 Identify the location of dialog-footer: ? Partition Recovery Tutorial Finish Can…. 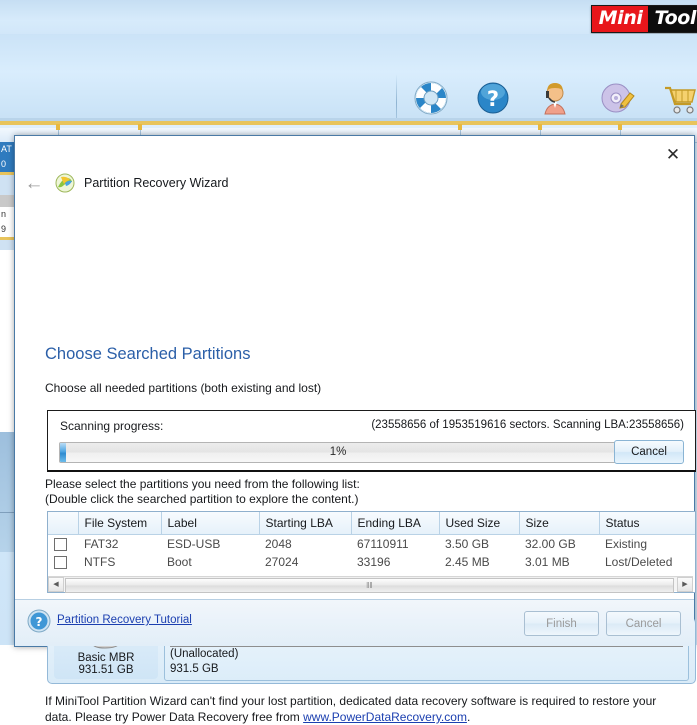
(354, 622).